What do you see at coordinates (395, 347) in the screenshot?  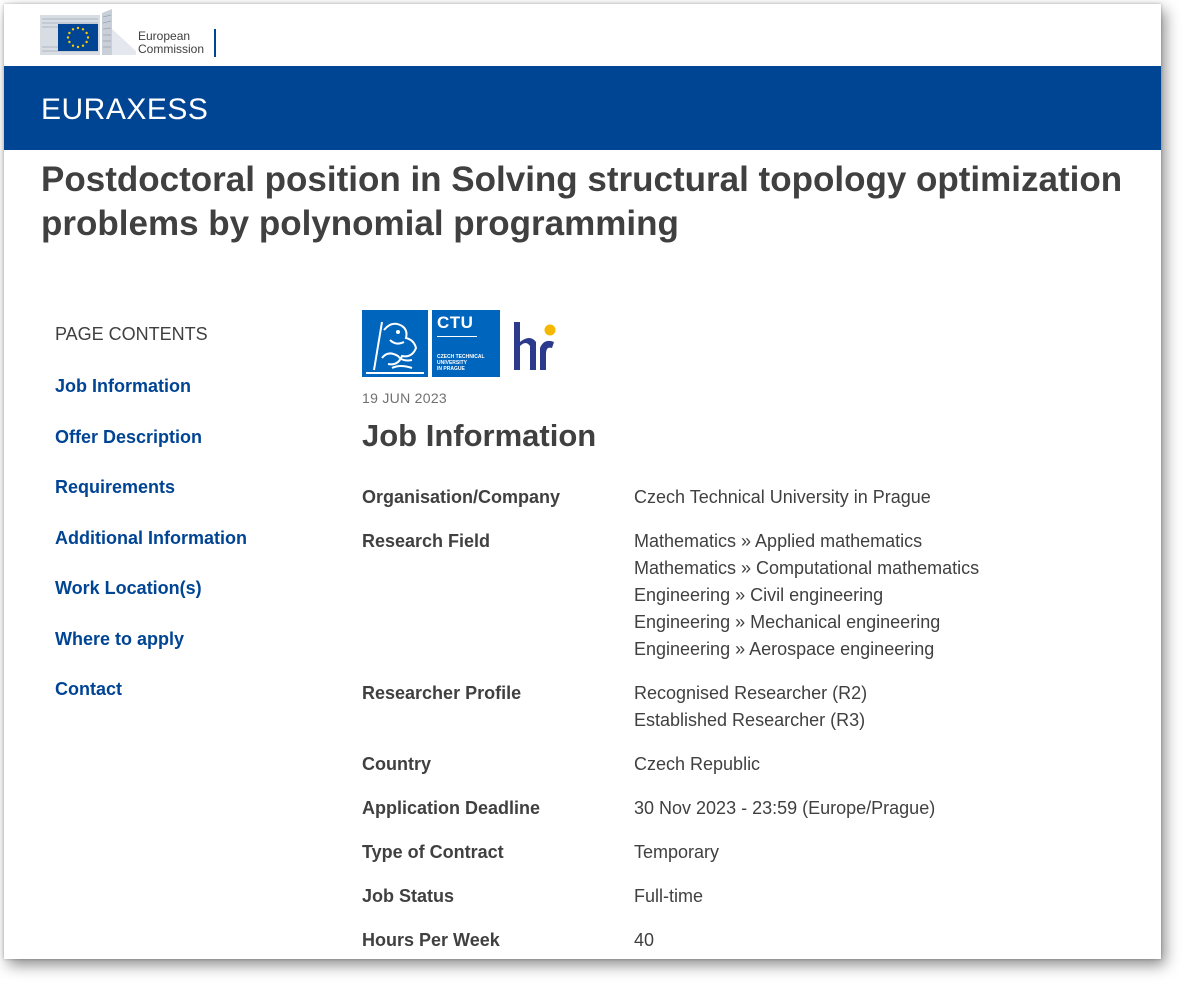 I see `lion-icon` at bounding box center [395, 347].